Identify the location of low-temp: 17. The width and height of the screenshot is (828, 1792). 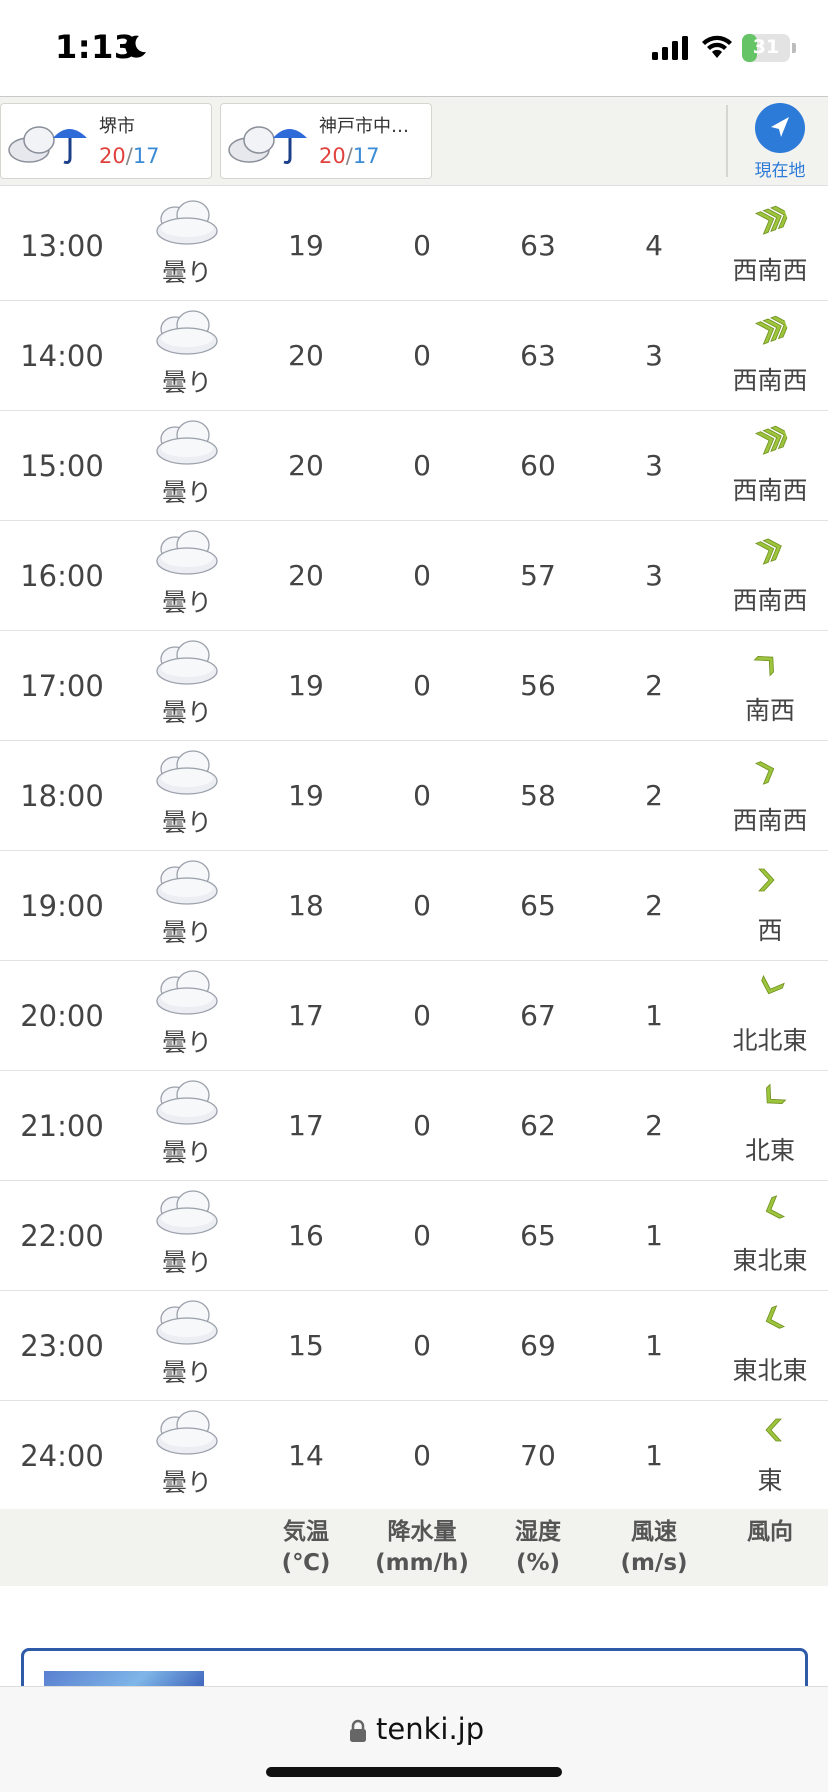
(146, 156).